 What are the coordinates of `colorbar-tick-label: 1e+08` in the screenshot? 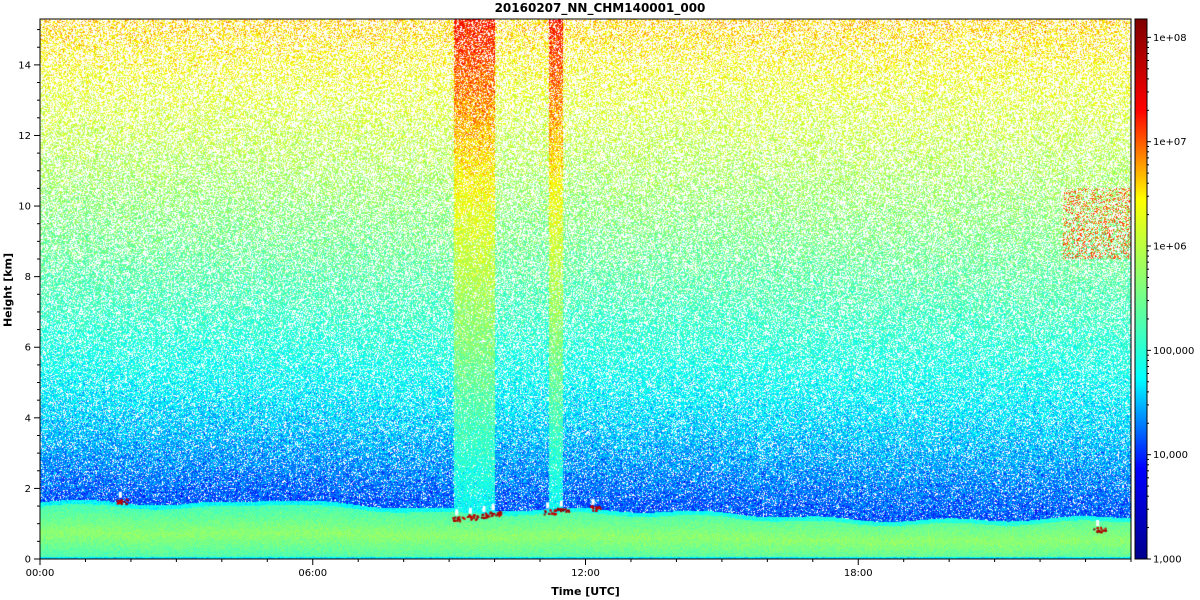 It's located at (1170, 38).